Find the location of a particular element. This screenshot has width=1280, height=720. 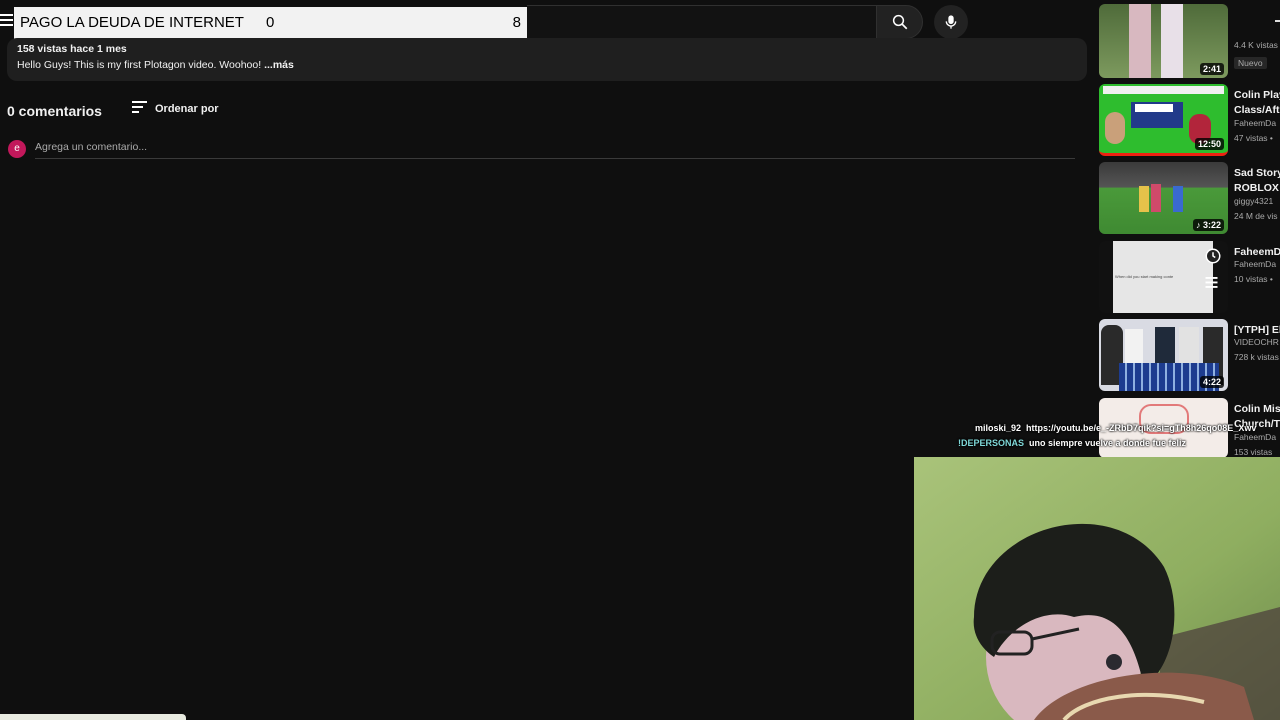

video-thumbnail: When did you start making conte is located at coordinates (1163, 277).